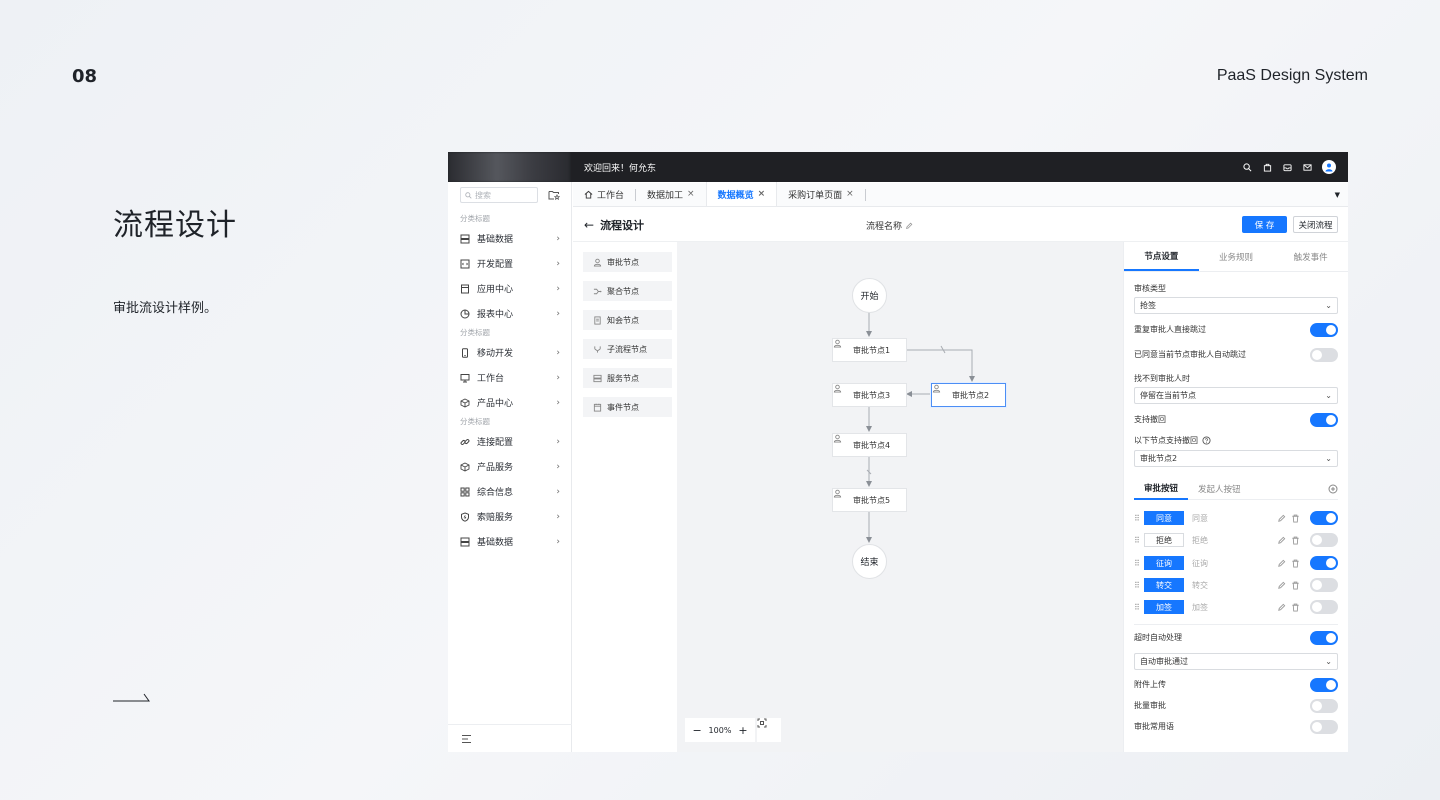  I want to click on button-chip: 征询, so click(1164, 563).